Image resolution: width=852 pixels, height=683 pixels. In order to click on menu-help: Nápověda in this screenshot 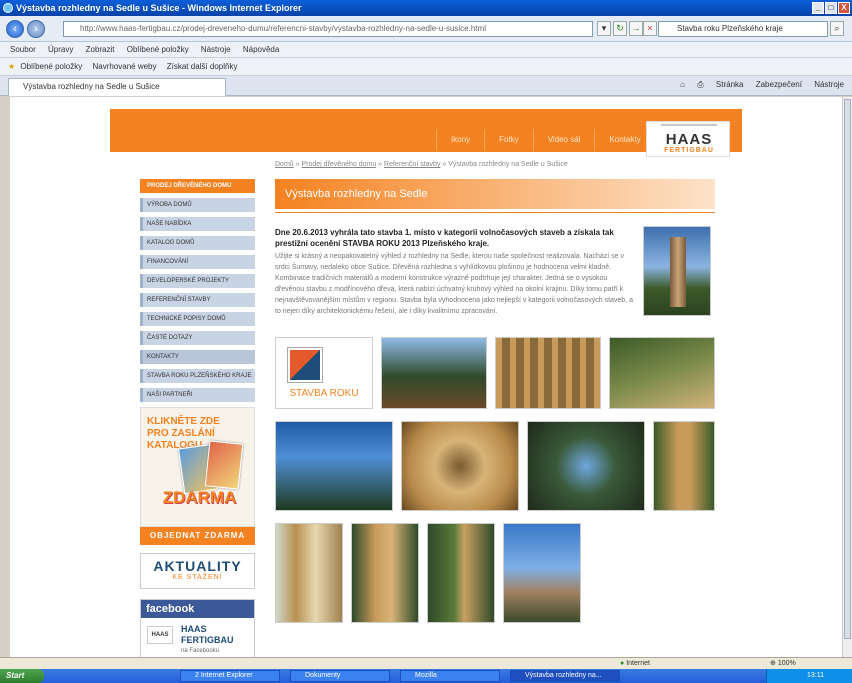, I will do `click(261, 49)`.